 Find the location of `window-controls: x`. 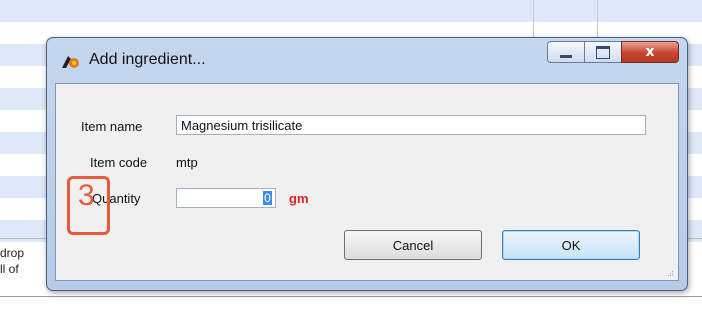

window-controls: x is located at coordinates (613, 52).